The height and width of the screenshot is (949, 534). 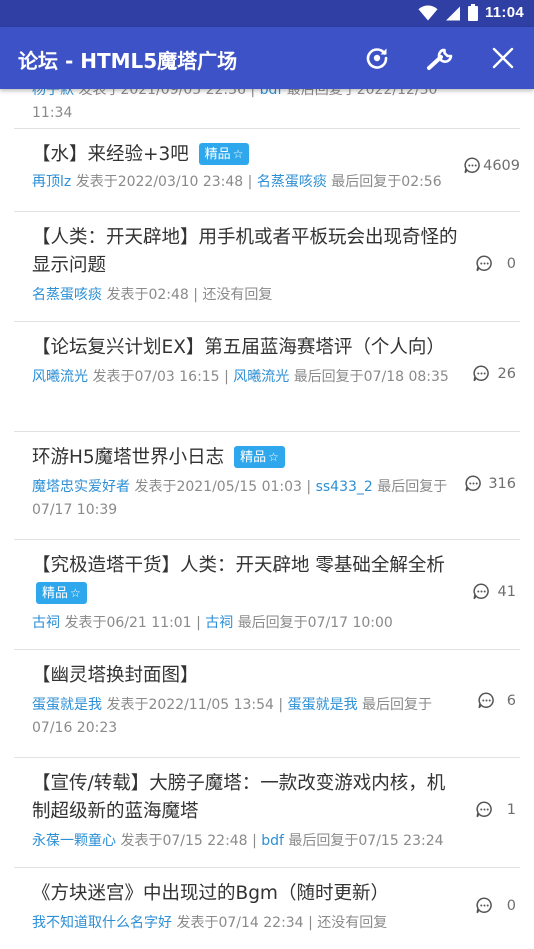 What do you see at coordinates (60, 377) in the screenshot?
I see `post-author: 风曦流光` at bounding box center [60, 377].